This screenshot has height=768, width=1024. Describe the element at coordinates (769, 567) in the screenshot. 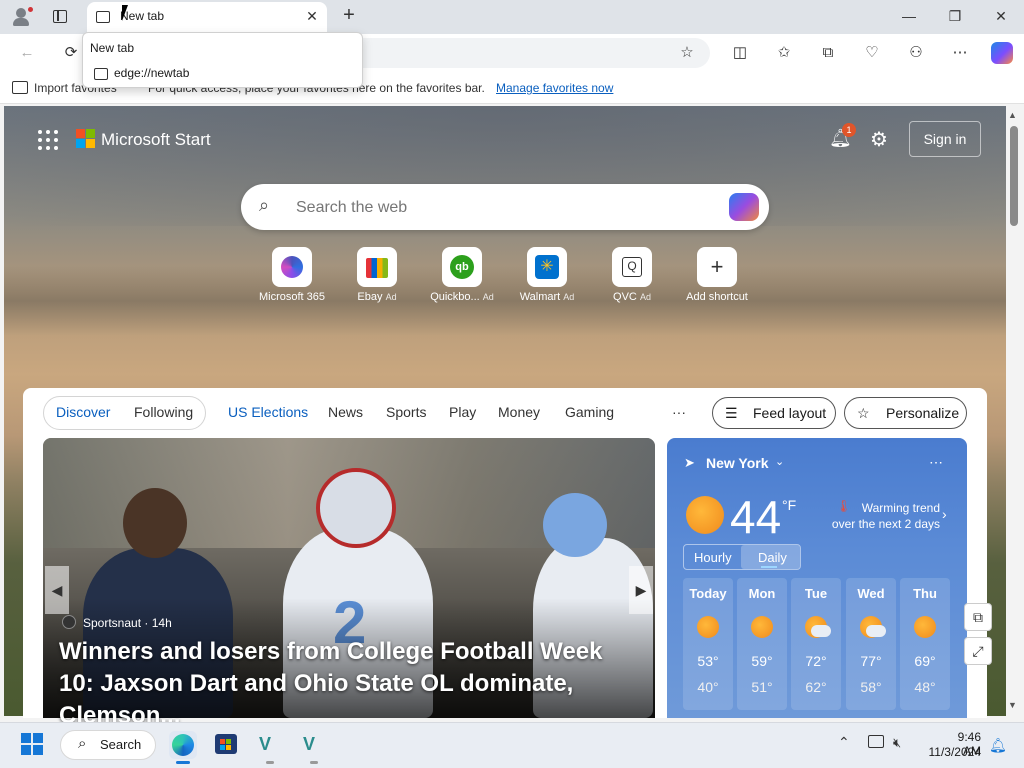

I see `daily-underline` at that location.